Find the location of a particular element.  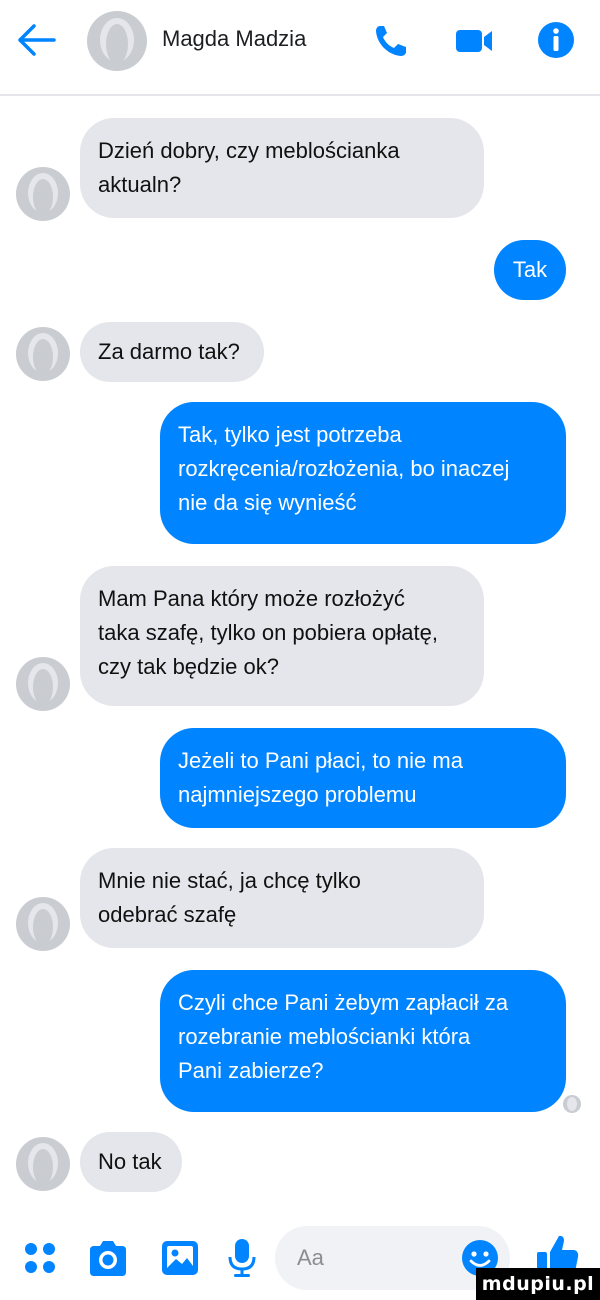

message-line: odebrać szafę is located at coordinates (167, 914).